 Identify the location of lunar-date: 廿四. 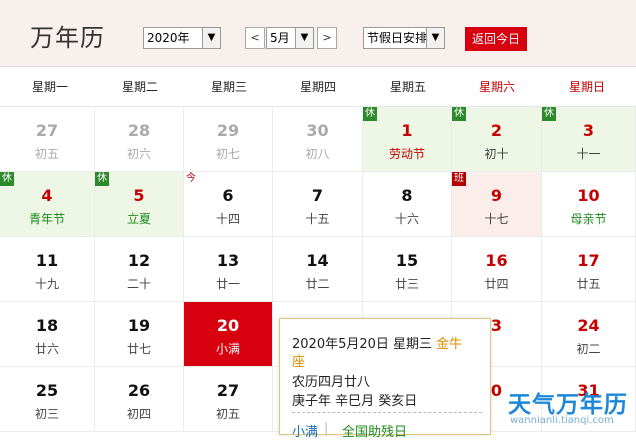
(496, 284).